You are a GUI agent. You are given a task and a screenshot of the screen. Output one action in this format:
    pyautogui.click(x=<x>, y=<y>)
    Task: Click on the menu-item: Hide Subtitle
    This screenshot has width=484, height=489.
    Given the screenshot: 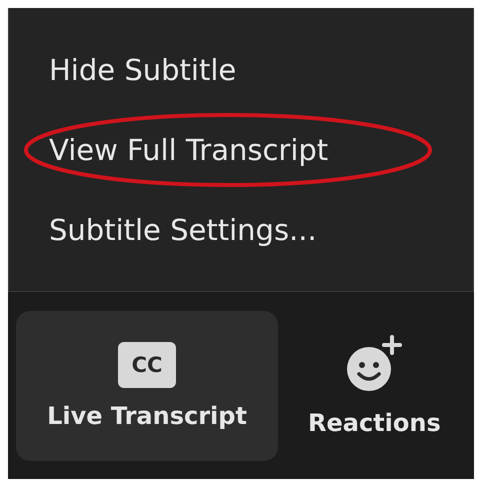 What is the action you would take?
    pyautogui.click(x=142, y=70)
    